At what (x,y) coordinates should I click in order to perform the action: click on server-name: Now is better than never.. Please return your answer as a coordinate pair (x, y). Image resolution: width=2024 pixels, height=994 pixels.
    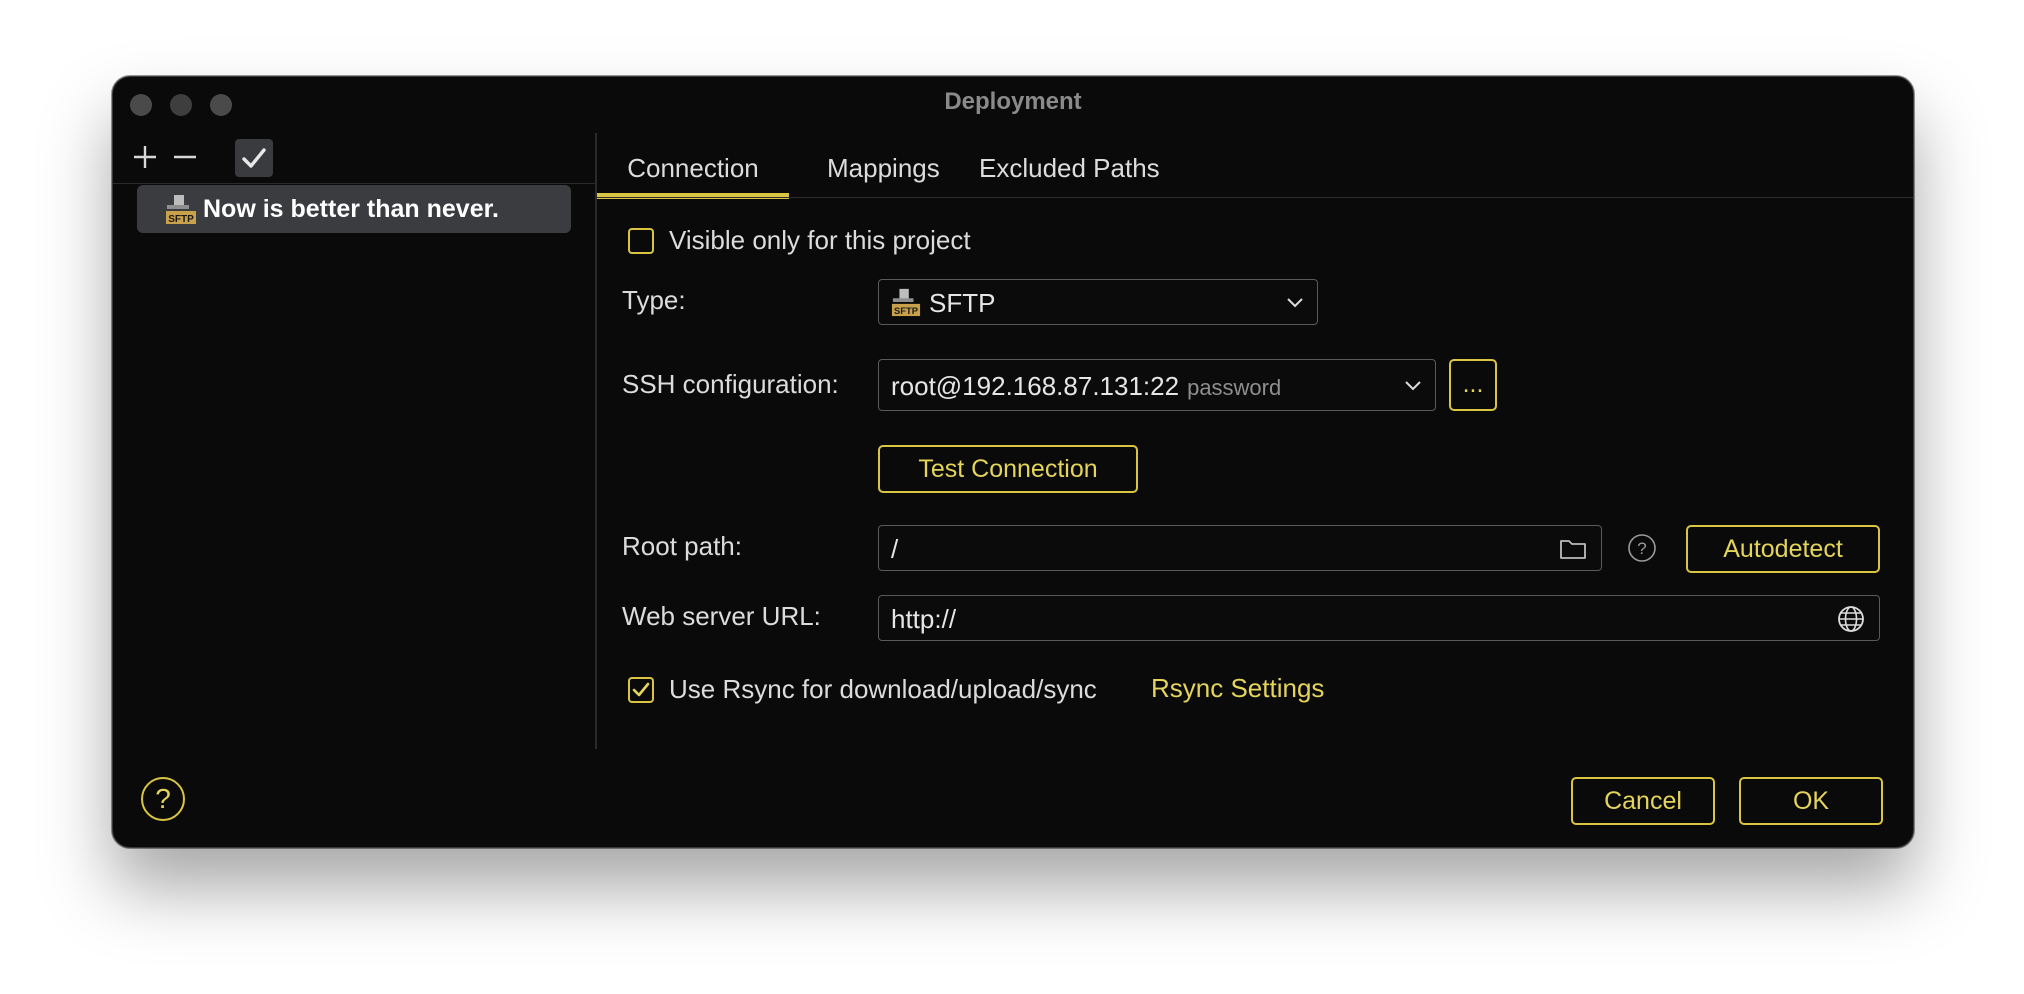
    Looking at the image, I should click on (351, 209).